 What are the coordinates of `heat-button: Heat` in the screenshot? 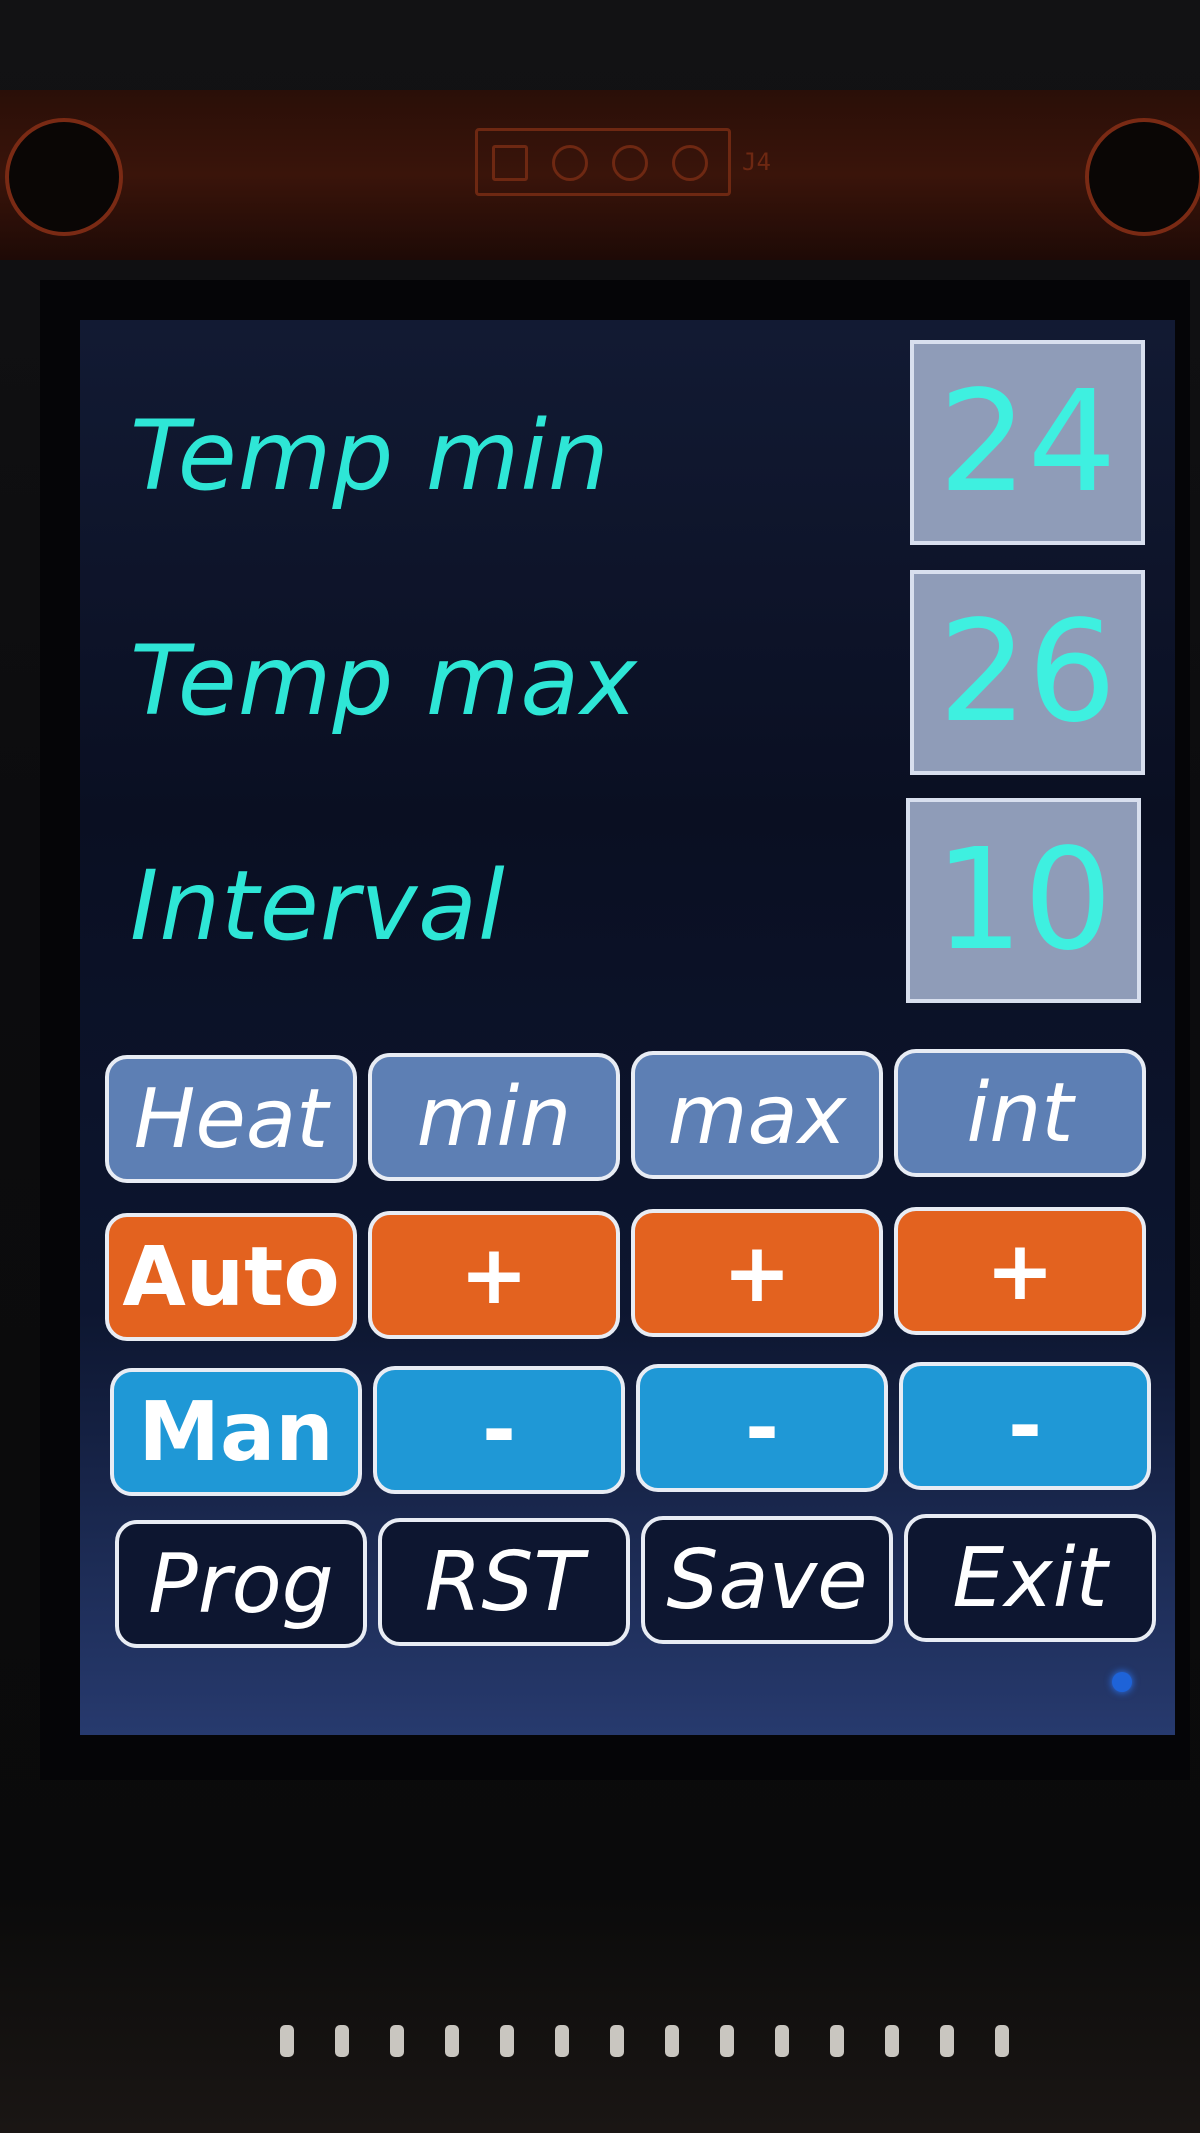 It's located at (231, 1119).